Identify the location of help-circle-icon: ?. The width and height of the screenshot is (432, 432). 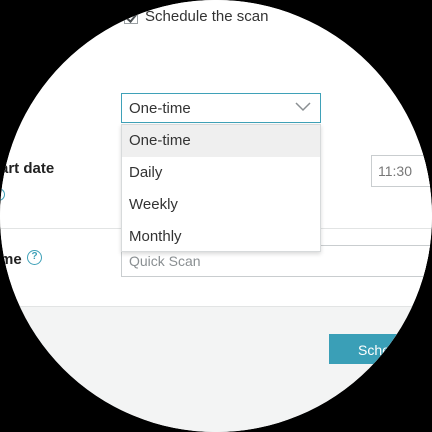
(34, 257).